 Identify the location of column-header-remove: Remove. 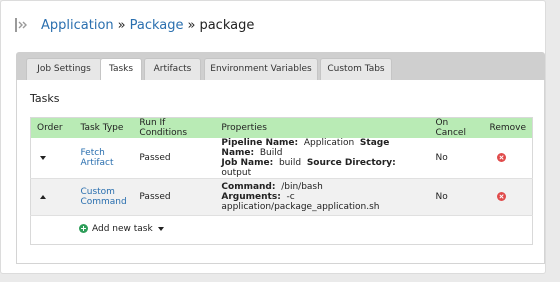
(508, 127).